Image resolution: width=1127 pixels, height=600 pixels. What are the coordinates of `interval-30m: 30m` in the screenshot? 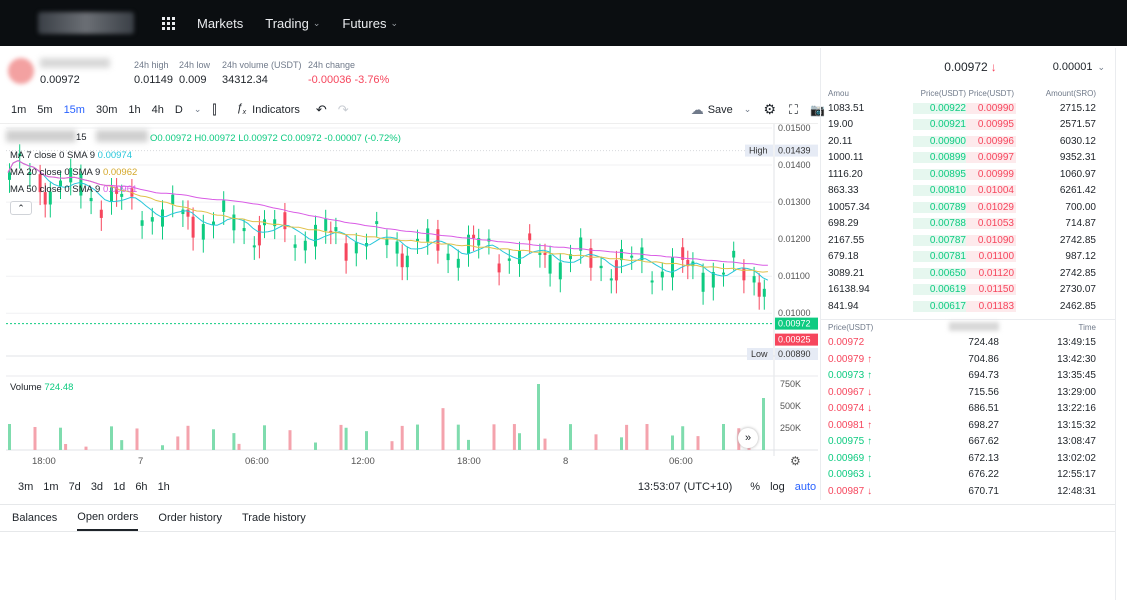 It's located at (106, 110).